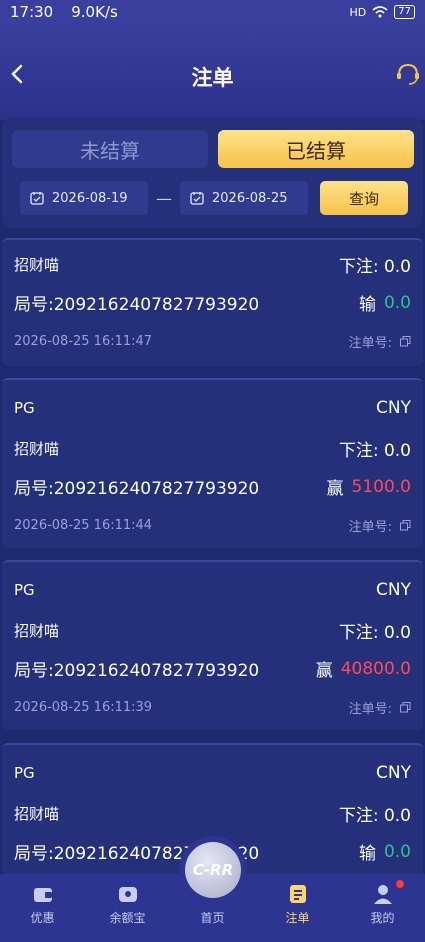 The width and height of the screenshot is (425, 942). I want to click on home-logo-text: C-RR, so click(213, 870).